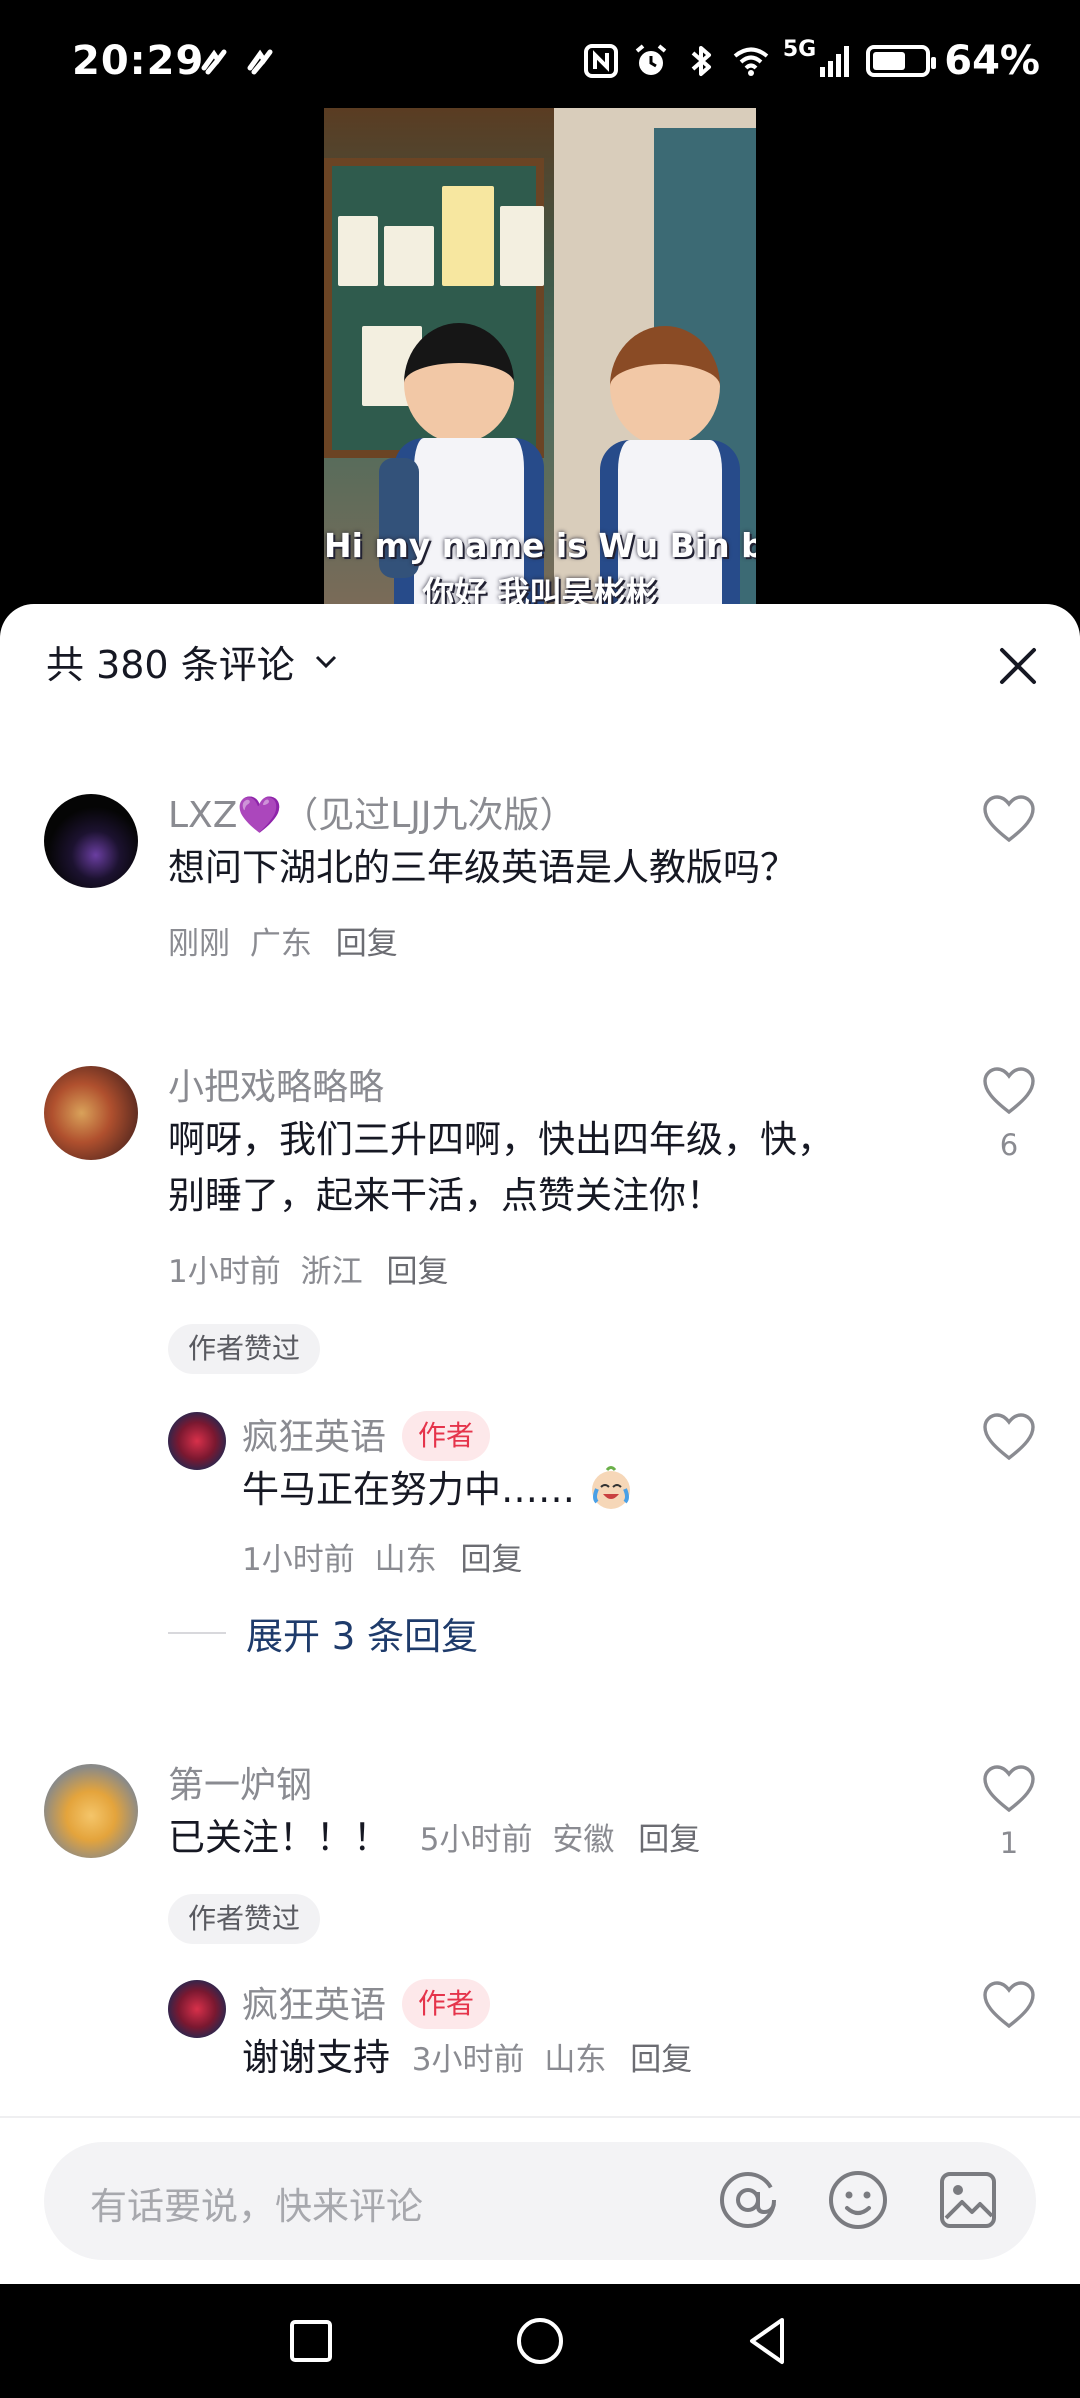  I want to click on status-right: 5G 64%, so click(811, 60).